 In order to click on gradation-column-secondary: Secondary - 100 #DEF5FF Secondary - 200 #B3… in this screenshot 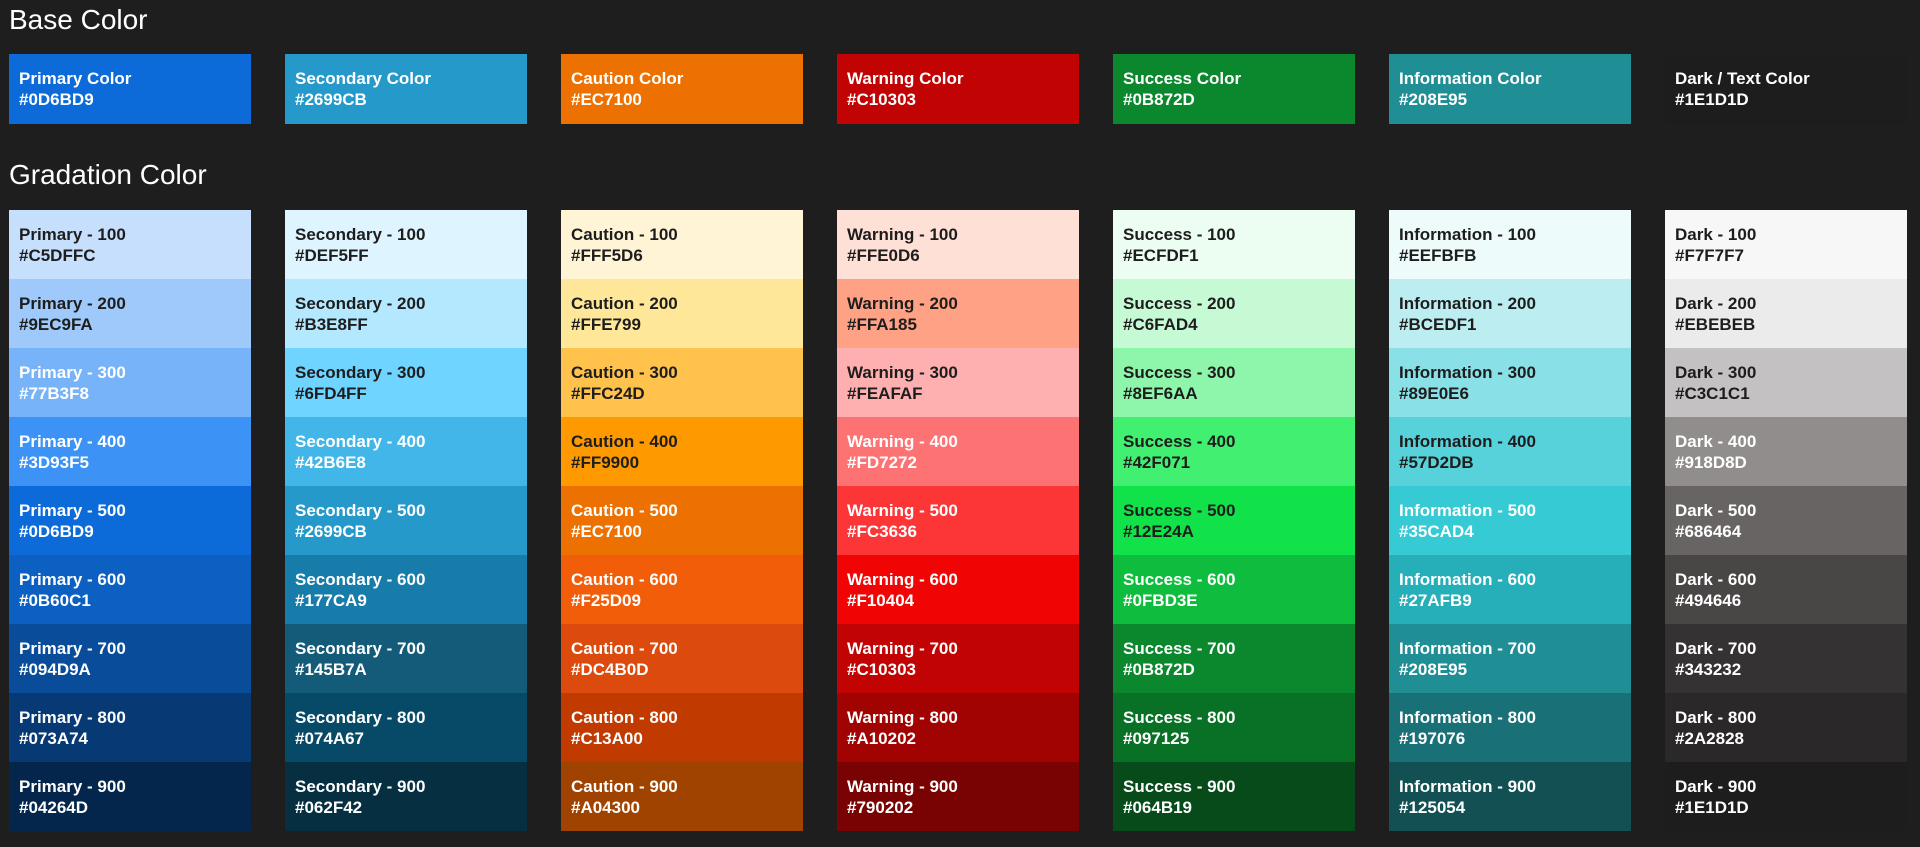, I will do `click(406, 520)`.